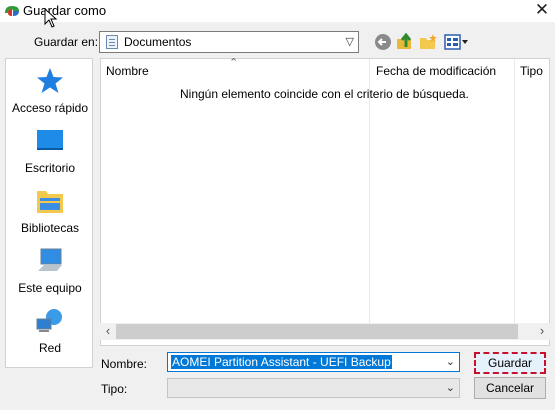 The width and height of the screenshot is (555, 410). Describe the element at coordinates (50, 259) in the screenshot. I see `computer-icon` at that location.